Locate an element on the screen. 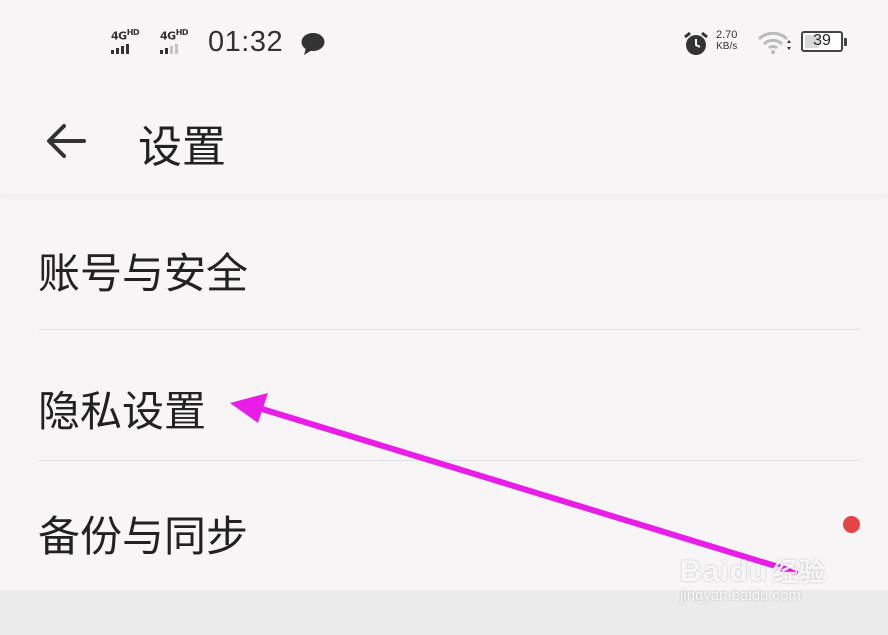  network-speed: 2.70 KB/s is located at coordinates (726, 41).